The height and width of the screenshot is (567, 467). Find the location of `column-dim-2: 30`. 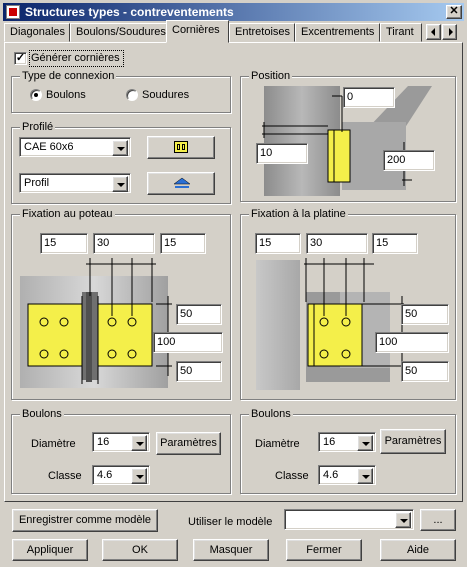

column-dim-2: 30 is located at coordinates (124, 243).